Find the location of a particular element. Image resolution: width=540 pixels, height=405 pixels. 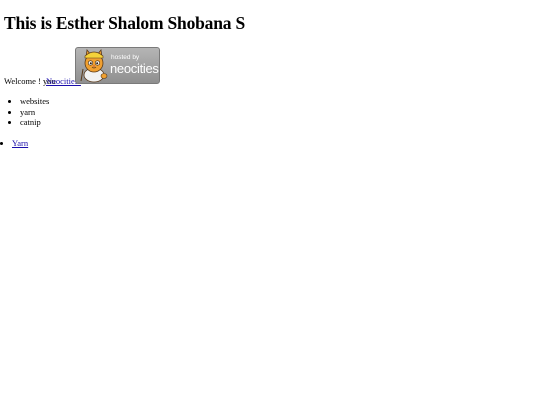

badge-hosted-text: hosted by is located at coordinates (125, 57).